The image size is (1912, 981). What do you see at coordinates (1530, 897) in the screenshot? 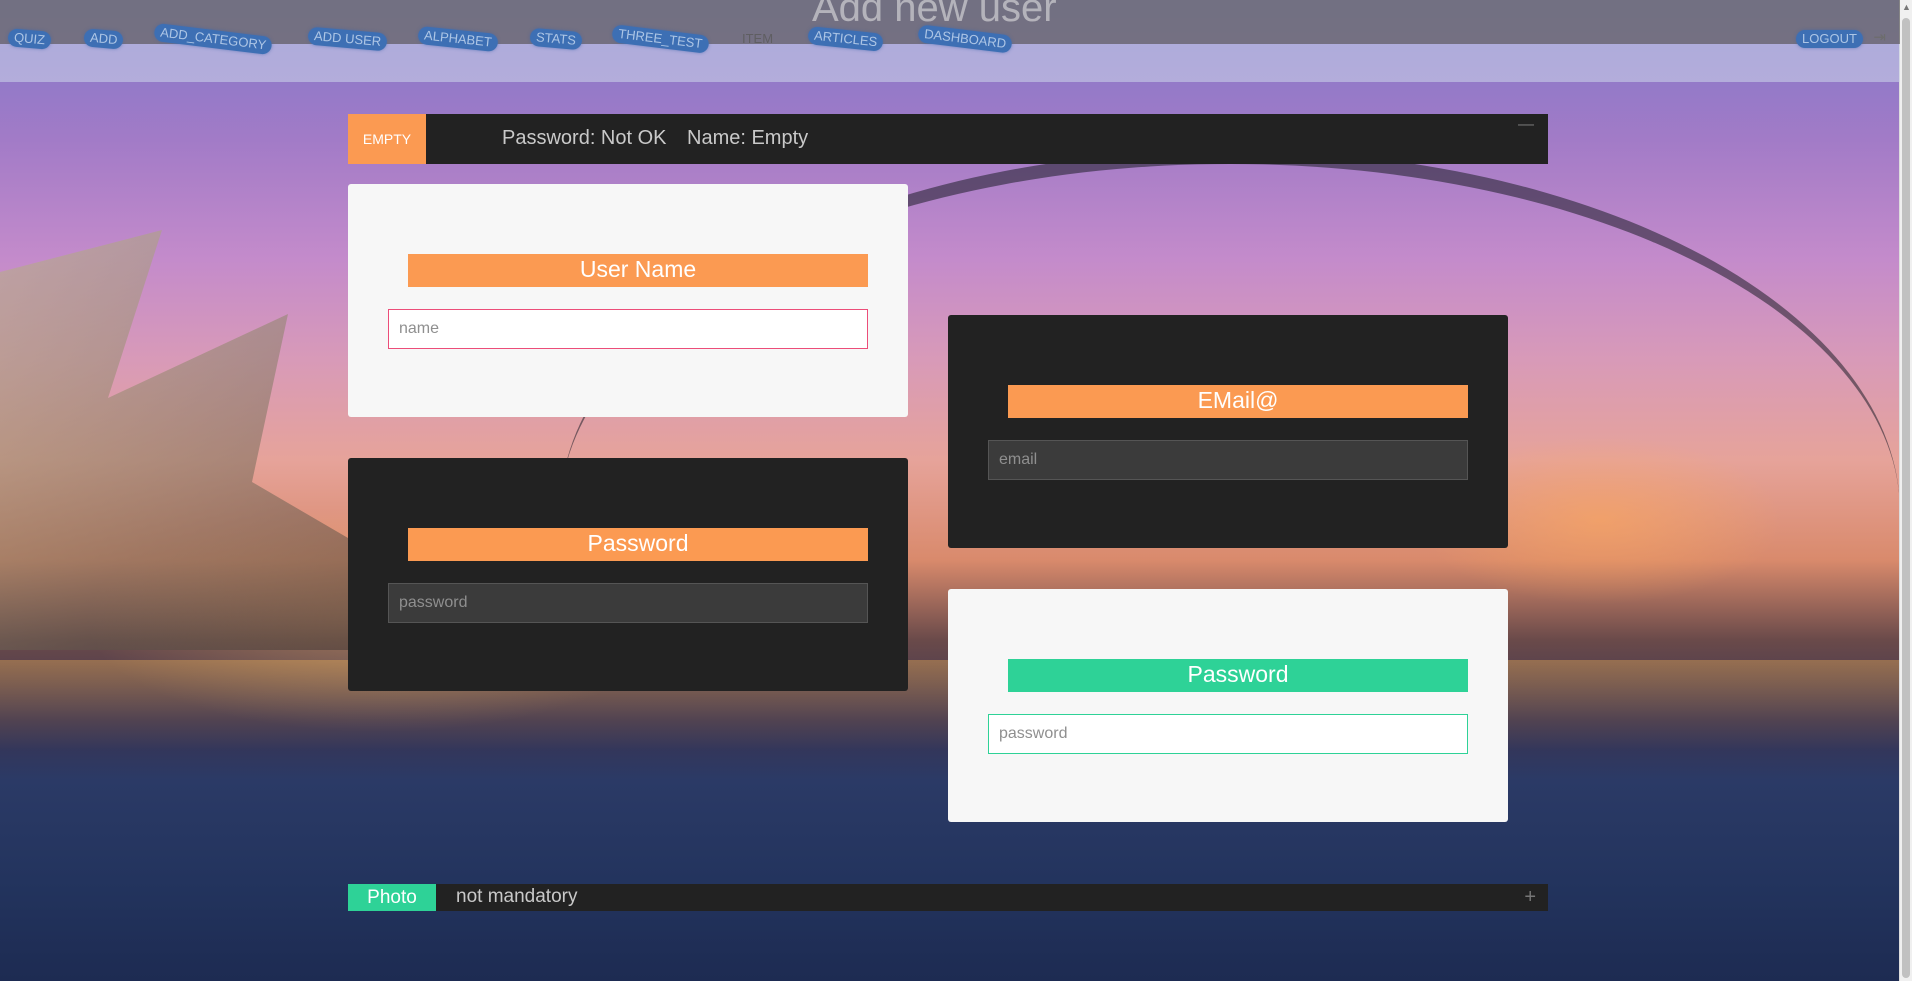
I see `expand-plus-icon: +` at bounding box center [1530, 897].